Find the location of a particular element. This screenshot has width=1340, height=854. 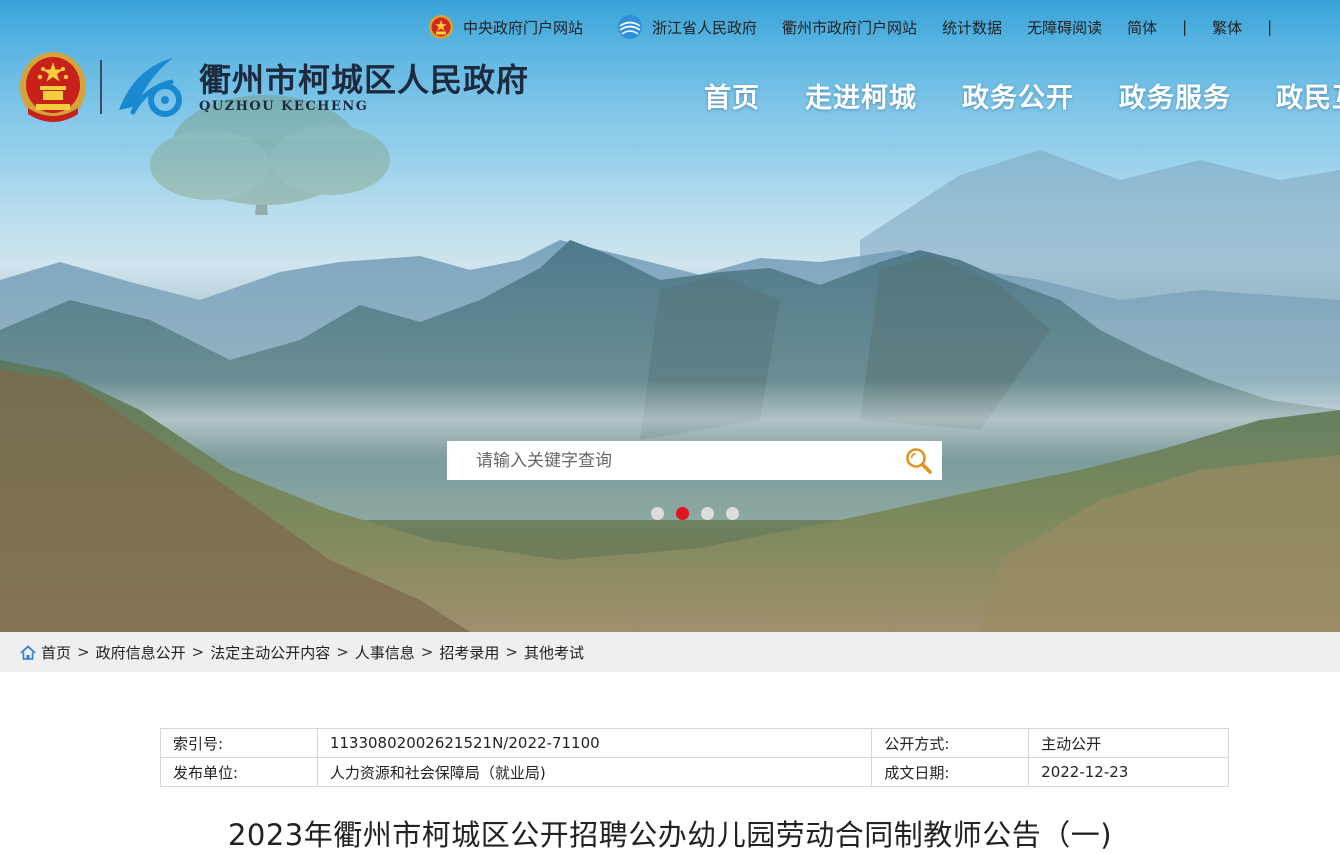

traditional-label: 繁体 is located at coordinates (1227, 27).